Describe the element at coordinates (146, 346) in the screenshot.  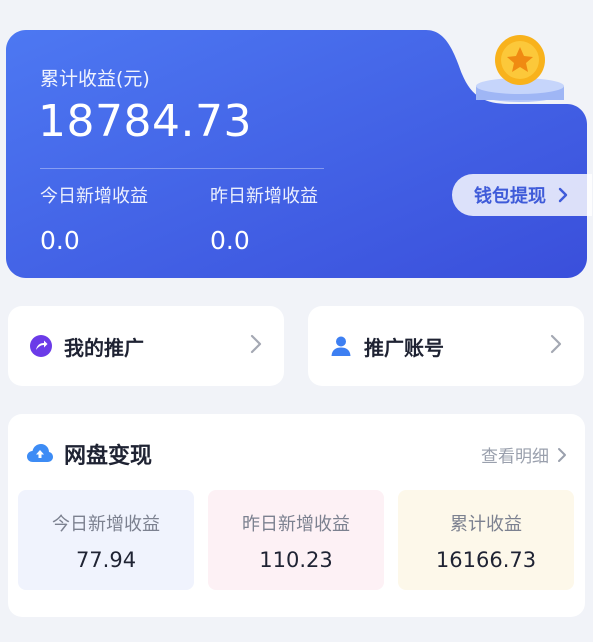
I see `my-promotion-button: 我的推广` at that location.